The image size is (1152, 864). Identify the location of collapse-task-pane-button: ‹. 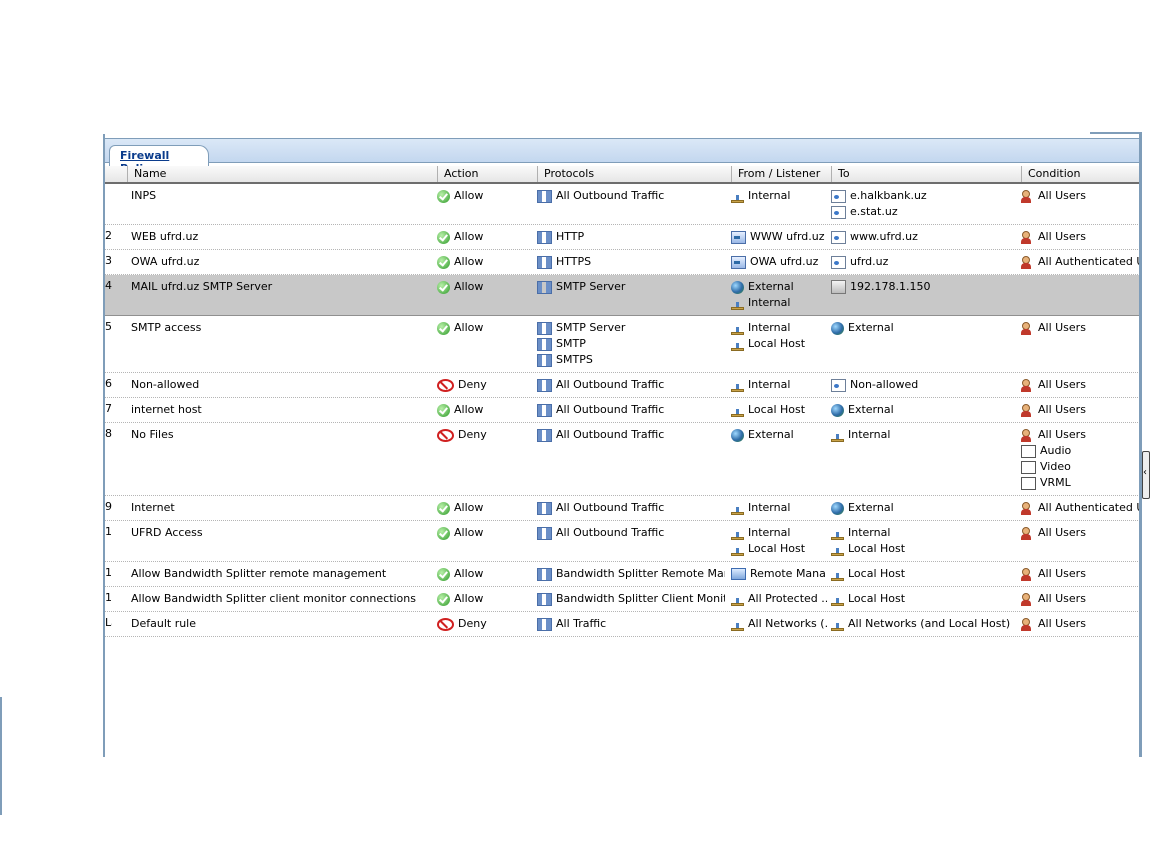
(1146, 475).